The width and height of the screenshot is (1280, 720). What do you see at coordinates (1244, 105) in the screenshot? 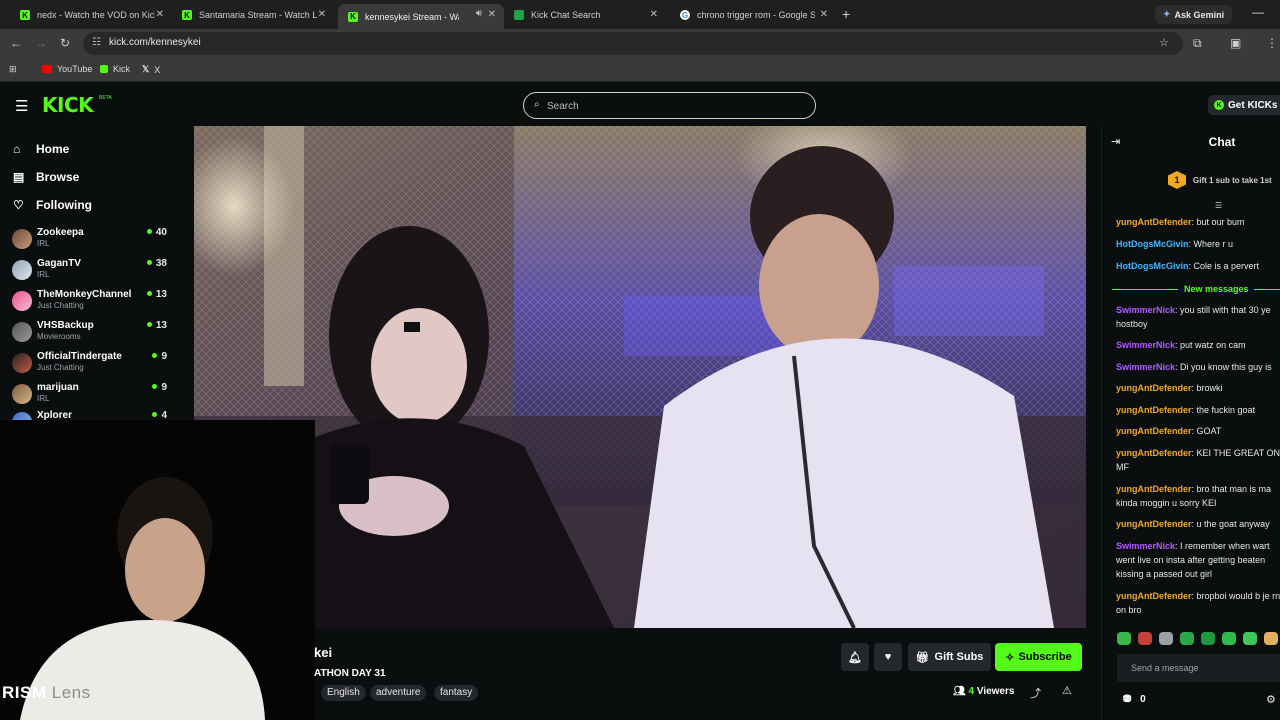
I see `get-kicks-button: K Get KICKs` at bounding box center [1244, 105].